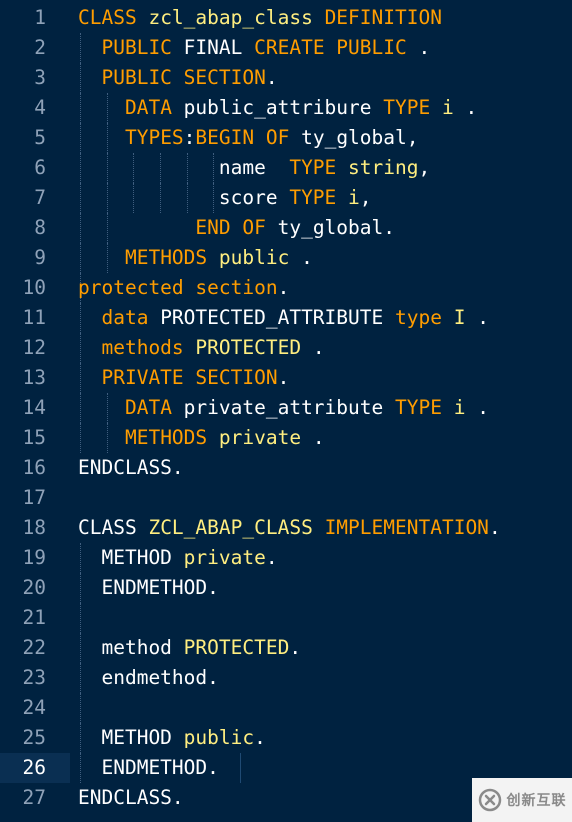  Describe the element at coordinates (34, 317) in the screenshot. I see `line-number: 11` at that location.